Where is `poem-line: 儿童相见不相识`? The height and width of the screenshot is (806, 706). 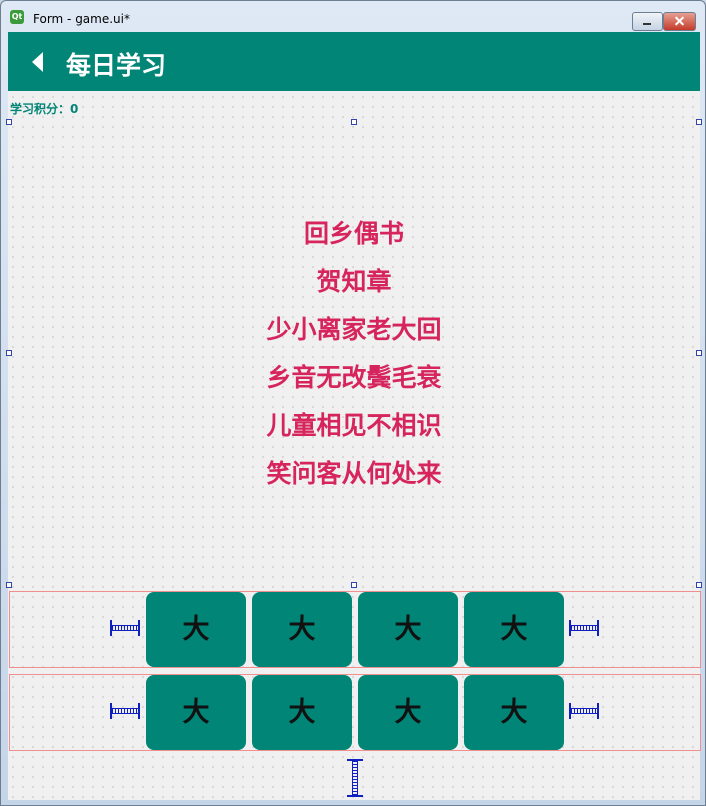 poem-line: 儿童相见不相识 is located at coordinates (354, 425).